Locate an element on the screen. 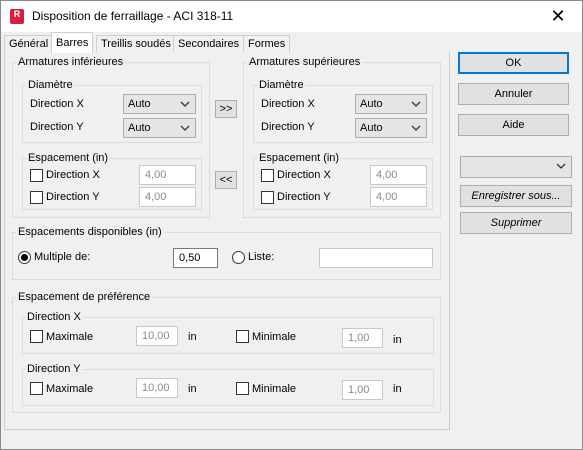  bottom-diameter-title: Diamètre is located at coordinates (50, 85).